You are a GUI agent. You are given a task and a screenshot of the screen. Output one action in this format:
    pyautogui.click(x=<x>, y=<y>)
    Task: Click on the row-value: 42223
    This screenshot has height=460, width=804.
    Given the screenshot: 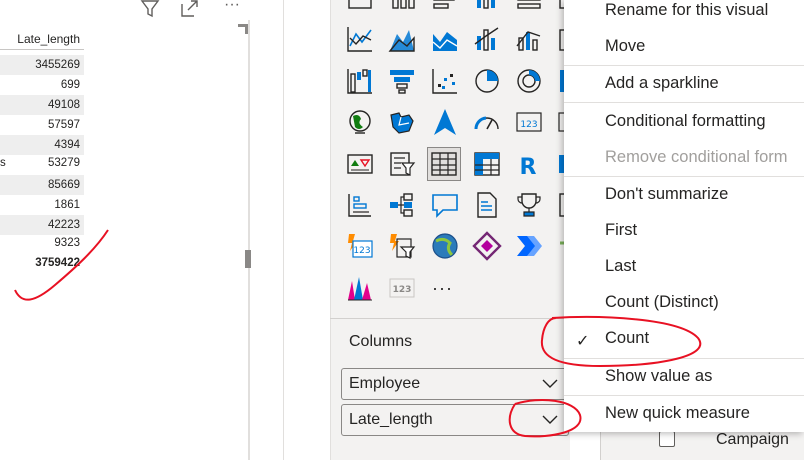 What is the action you would take?
    pyautogui.click(x=64, y=225)
    